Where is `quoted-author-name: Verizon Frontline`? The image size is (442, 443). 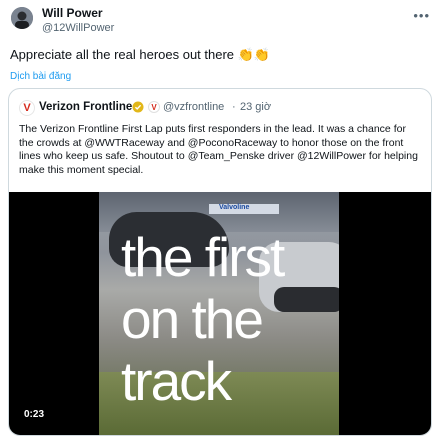
quoted-author-name: Verizon Frontline is located at coordinates (85, 107).